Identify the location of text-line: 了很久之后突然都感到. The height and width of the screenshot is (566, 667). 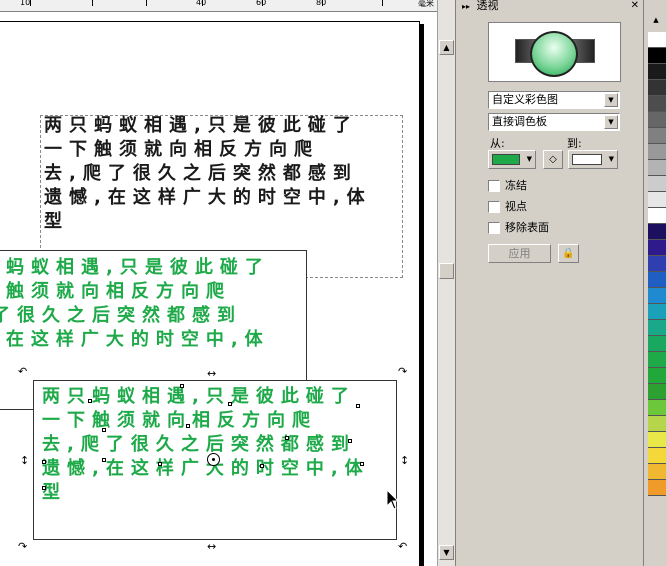
(121, 315).